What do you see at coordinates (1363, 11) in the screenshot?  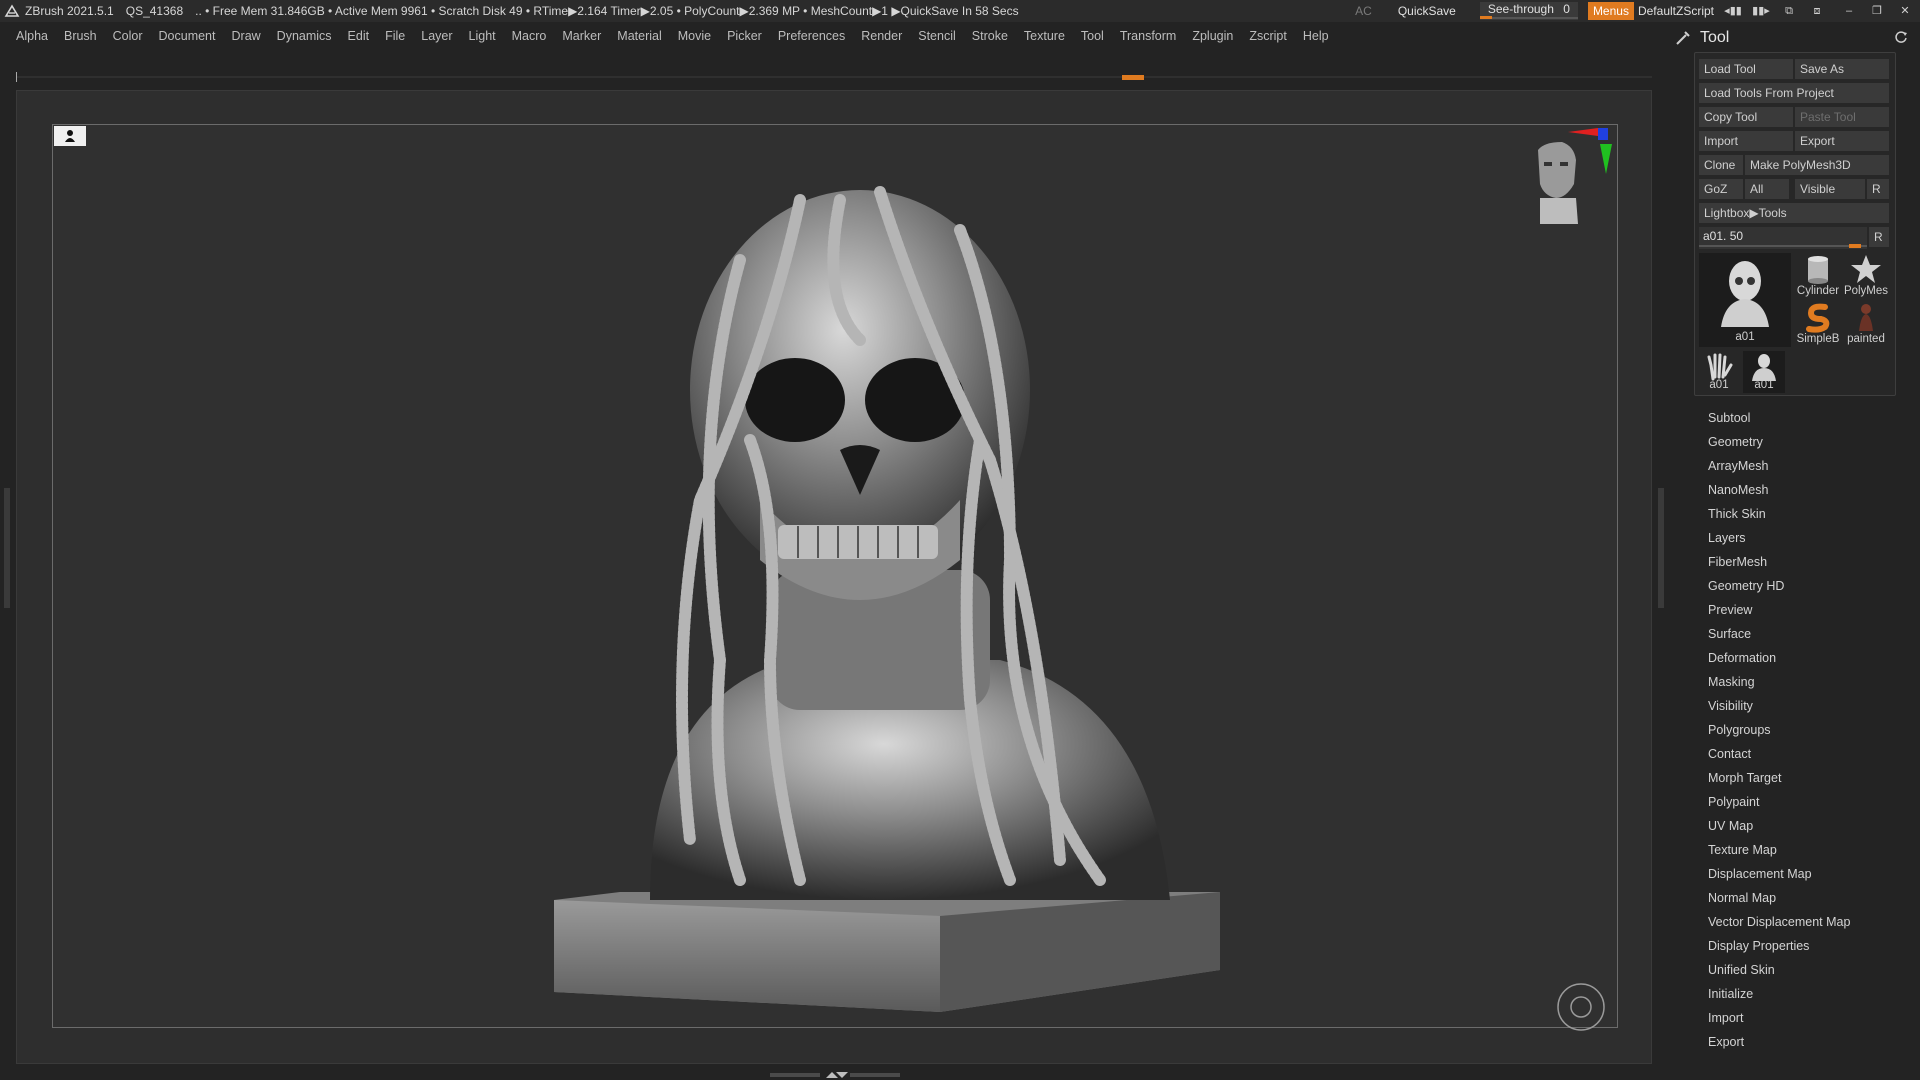 I see `ac-button: AC` at bounding box center [1363, 11].